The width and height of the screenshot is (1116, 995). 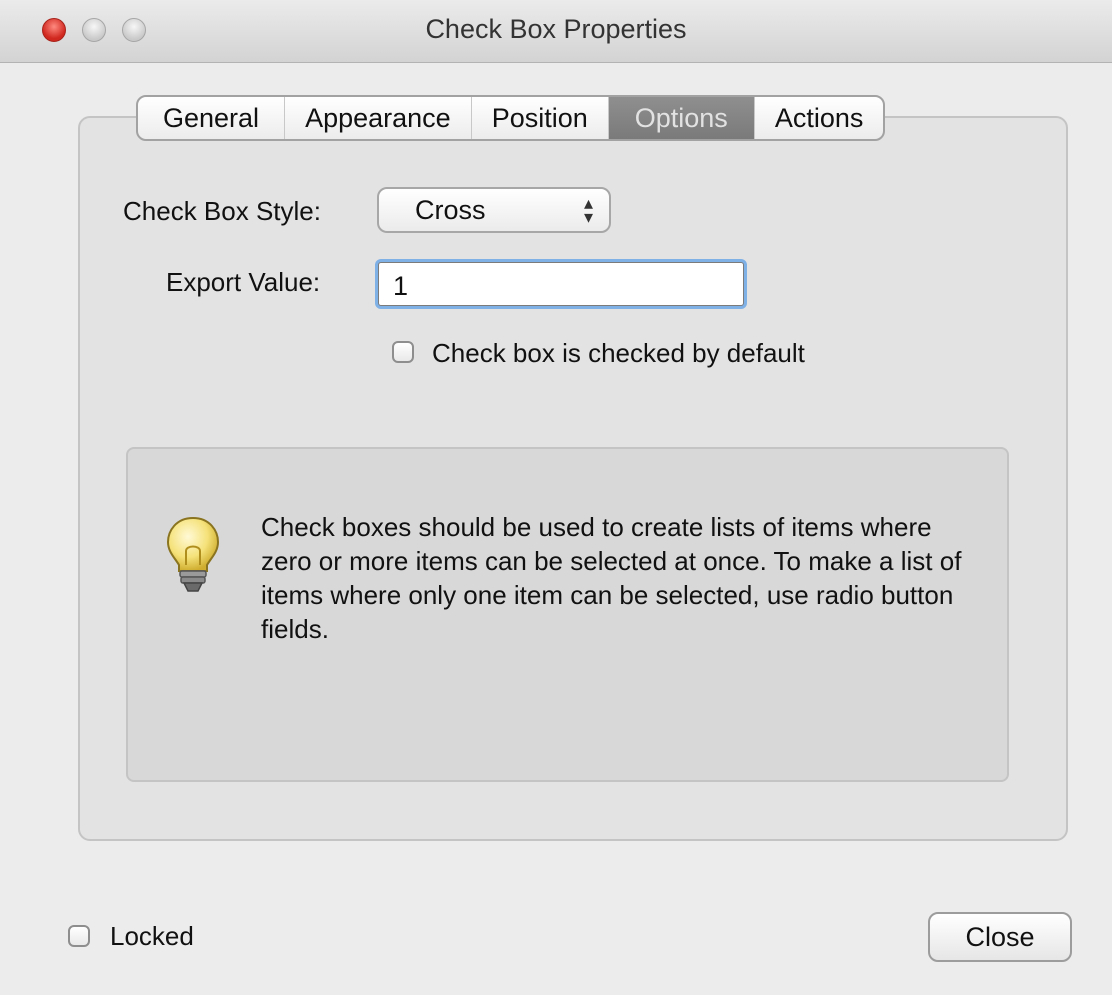 I want to click on lightbulb-icon, so click(x=193, y=554).